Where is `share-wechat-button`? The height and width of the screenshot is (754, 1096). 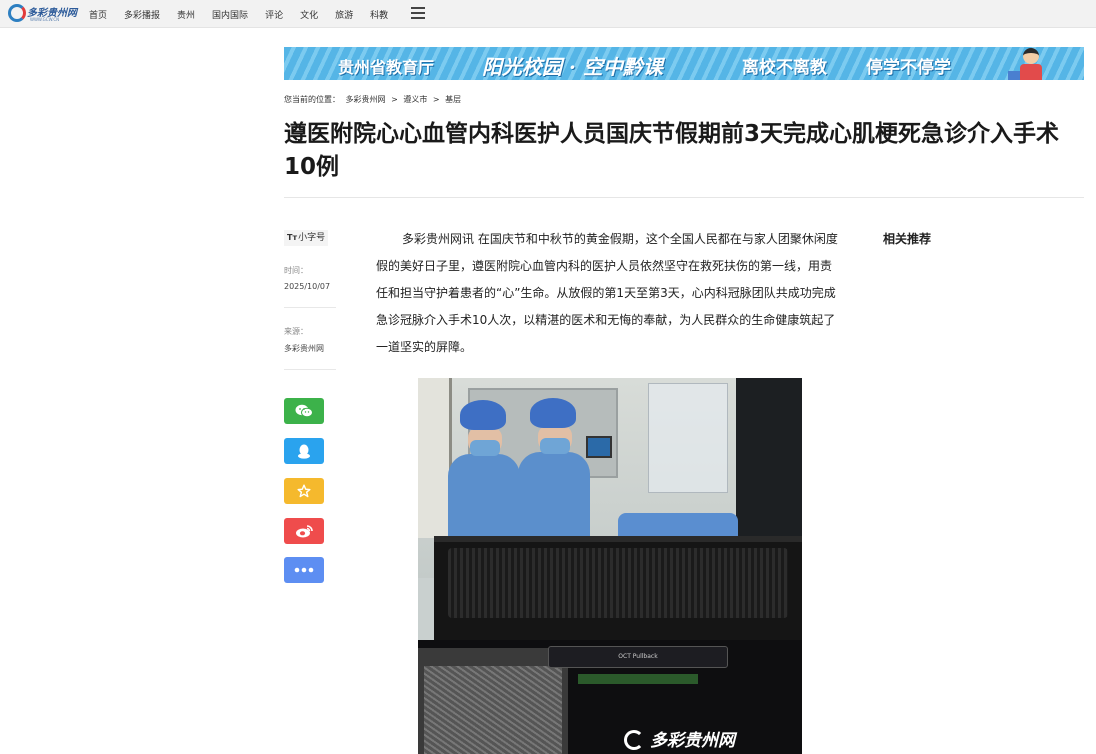 share-wechat-button is located at coordinates (304, 411).